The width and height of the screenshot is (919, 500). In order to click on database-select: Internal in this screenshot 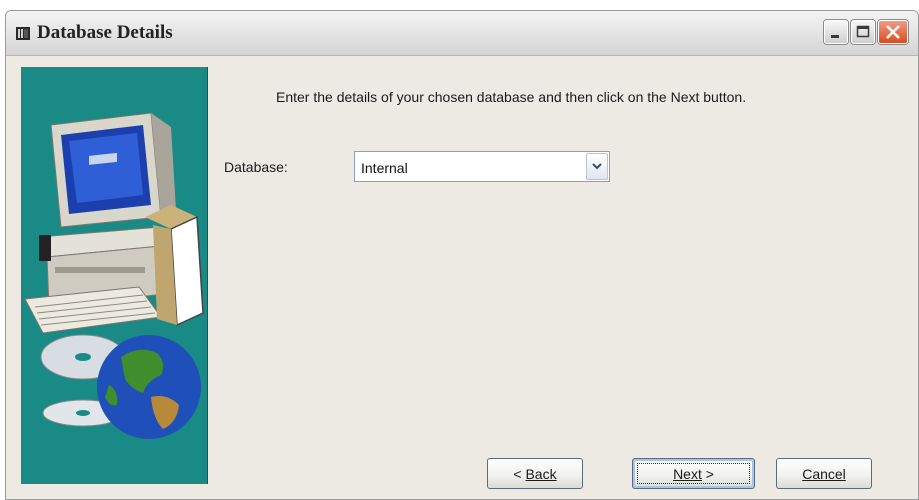, I will do `click(482, 166)`.